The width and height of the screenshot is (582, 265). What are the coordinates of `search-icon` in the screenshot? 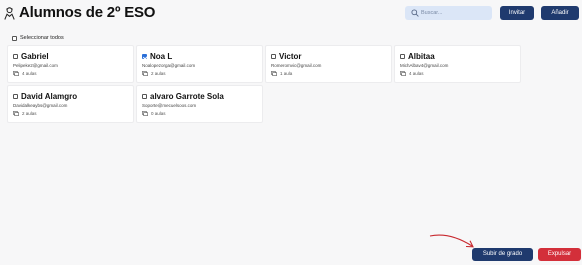 It's located at (415, 13).